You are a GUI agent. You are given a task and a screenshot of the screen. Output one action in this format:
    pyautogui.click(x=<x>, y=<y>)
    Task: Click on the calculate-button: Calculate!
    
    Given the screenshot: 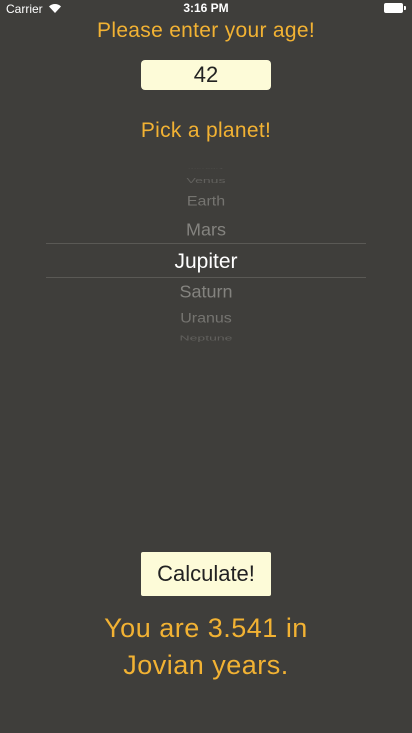 What is the action you would take?
    pyautogui.click(x=206, y=574)
    